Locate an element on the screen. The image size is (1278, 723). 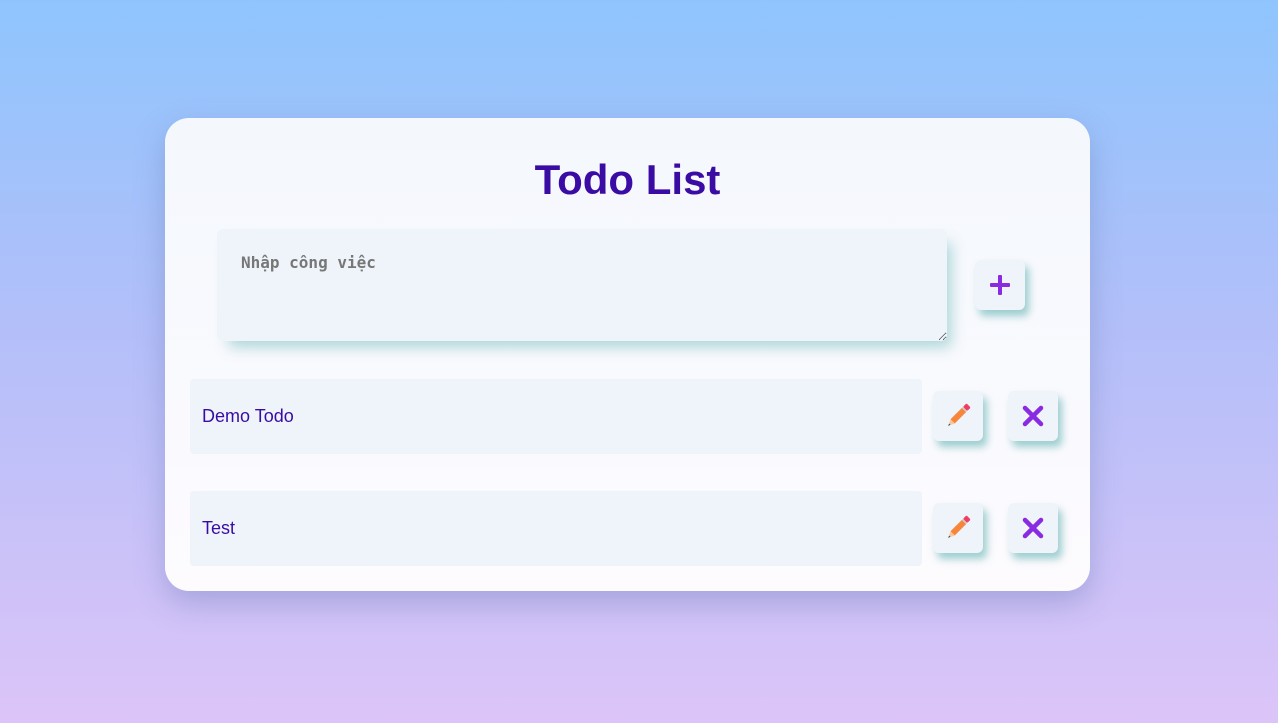
todo-input is located at coordinates (582, 285).